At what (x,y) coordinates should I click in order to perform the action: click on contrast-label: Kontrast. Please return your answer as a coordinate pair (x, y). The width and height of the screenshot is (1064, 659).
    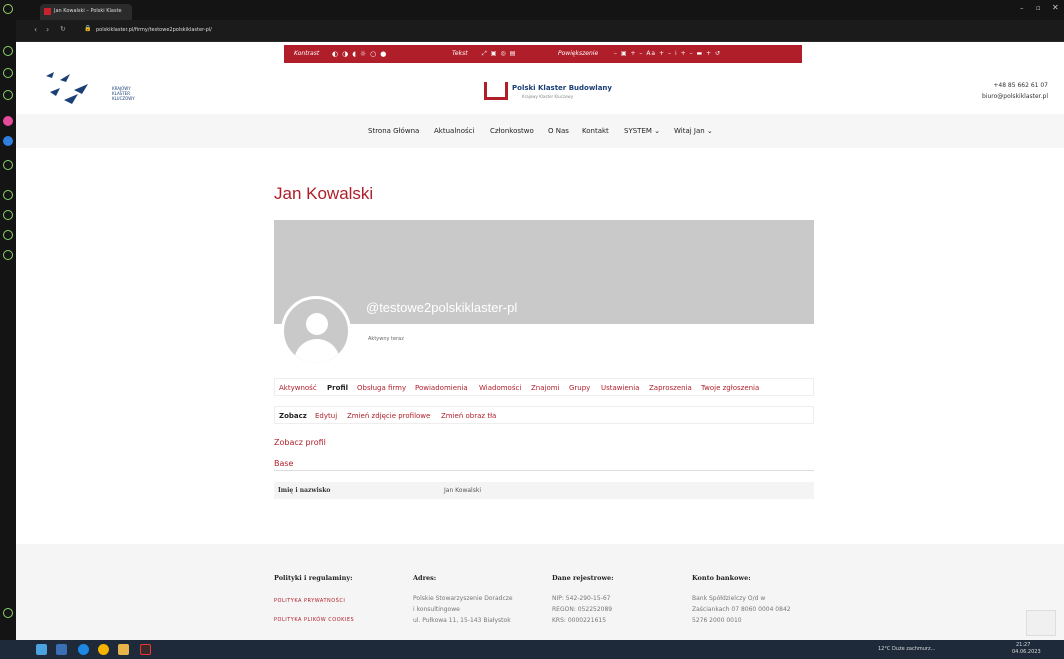
    Looking at the image, I should click on (307, 53).